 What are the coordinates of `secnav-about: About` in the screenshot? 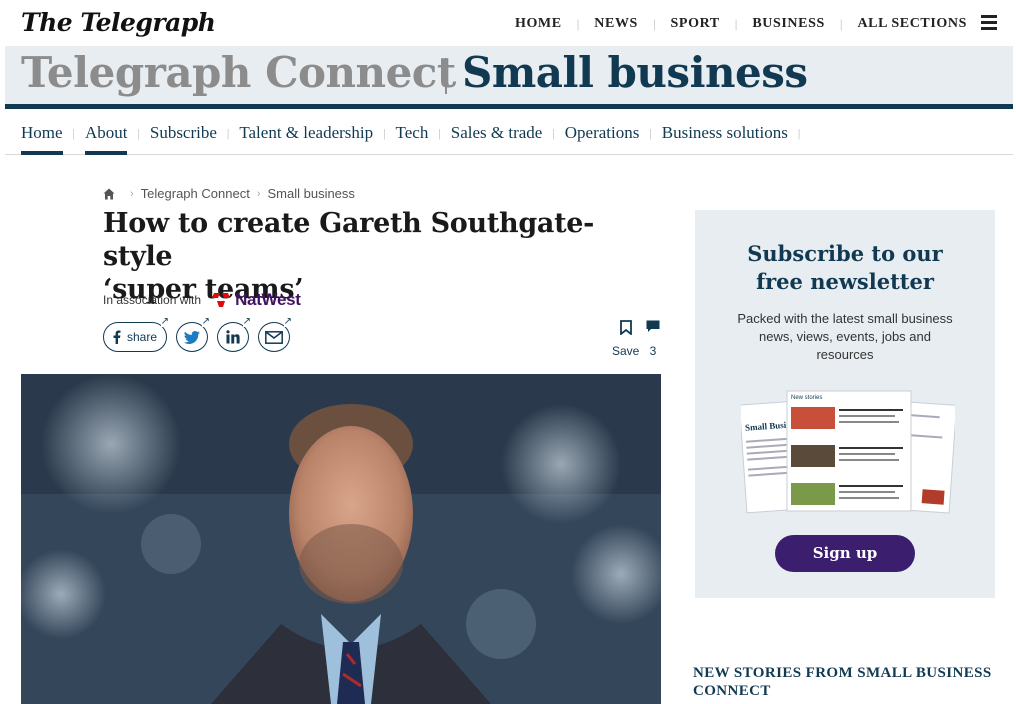 It's located at (105, 139).